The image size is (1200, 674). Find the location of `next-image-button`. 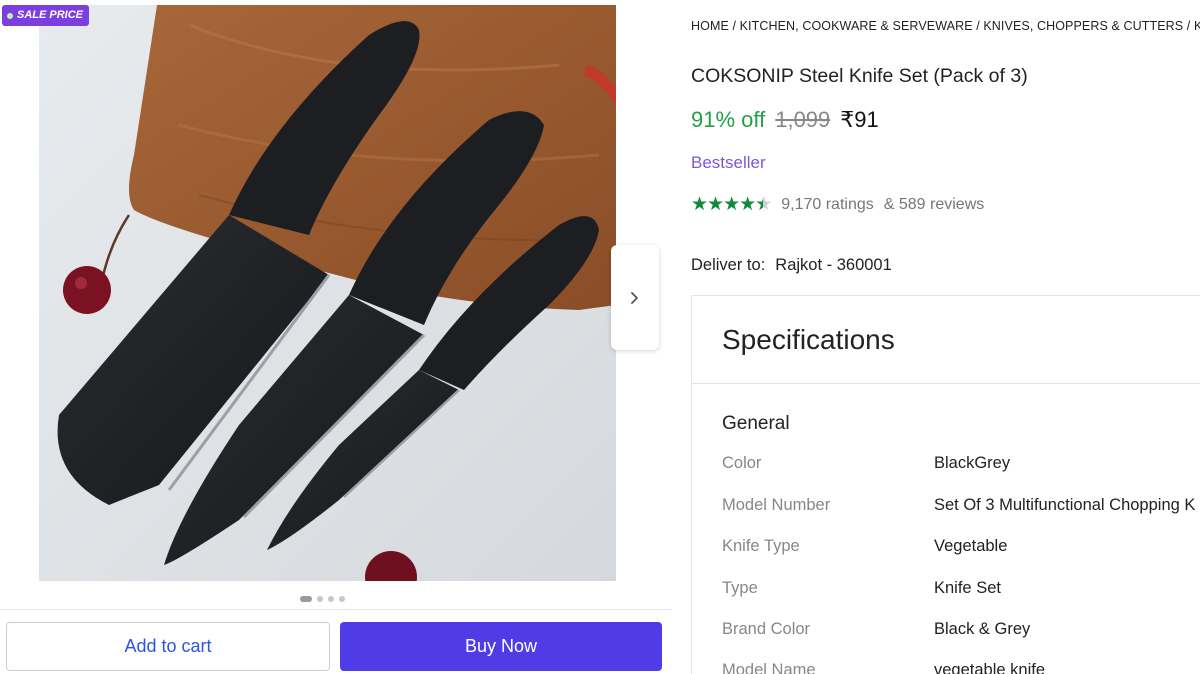

next-image-button is located at coordinates (635, 297).